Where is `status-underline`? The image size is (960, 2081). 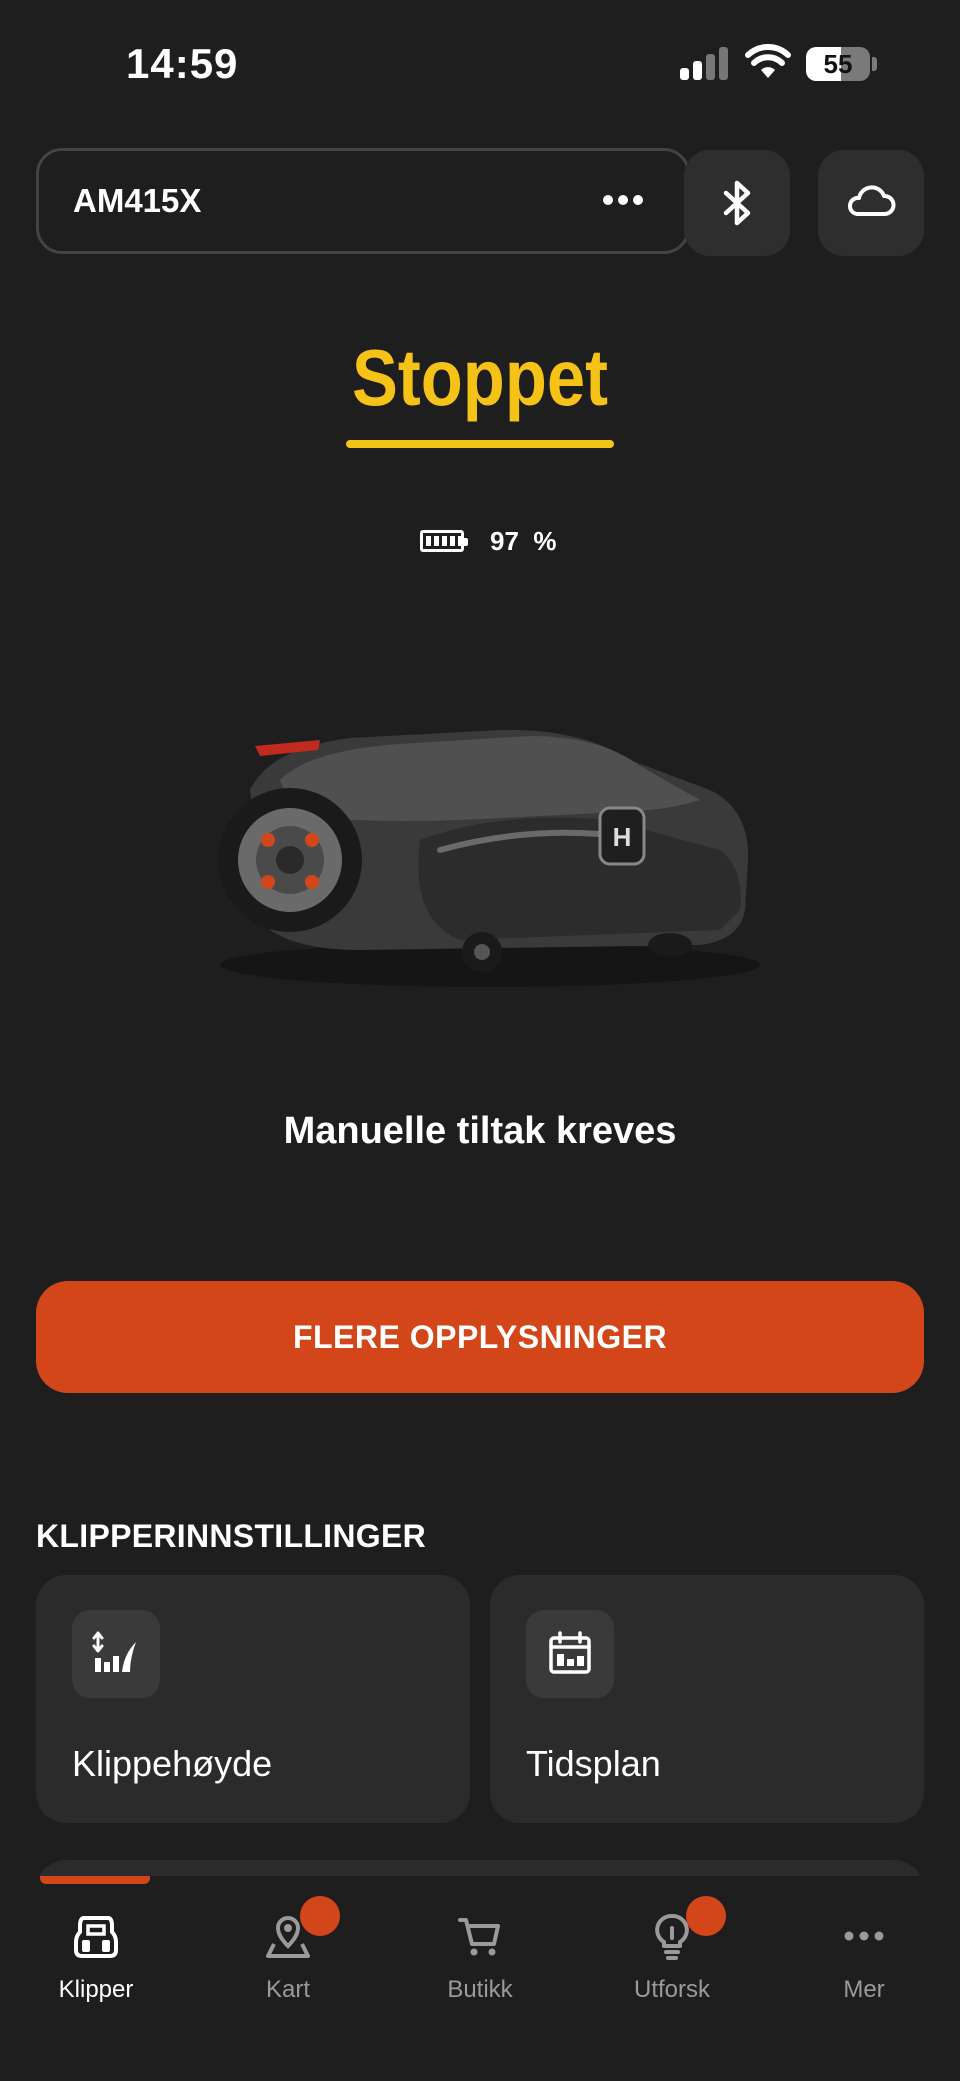
status-underline is located at coordinates (480, 444).